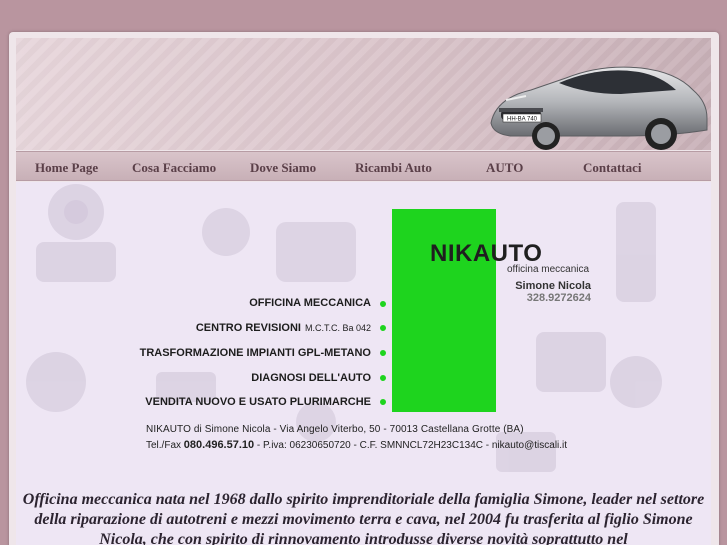 The height and width of the screenshot is (545, 727). I want to click on service-note: M.C.T.C. Ba 042, so click(337, 328).